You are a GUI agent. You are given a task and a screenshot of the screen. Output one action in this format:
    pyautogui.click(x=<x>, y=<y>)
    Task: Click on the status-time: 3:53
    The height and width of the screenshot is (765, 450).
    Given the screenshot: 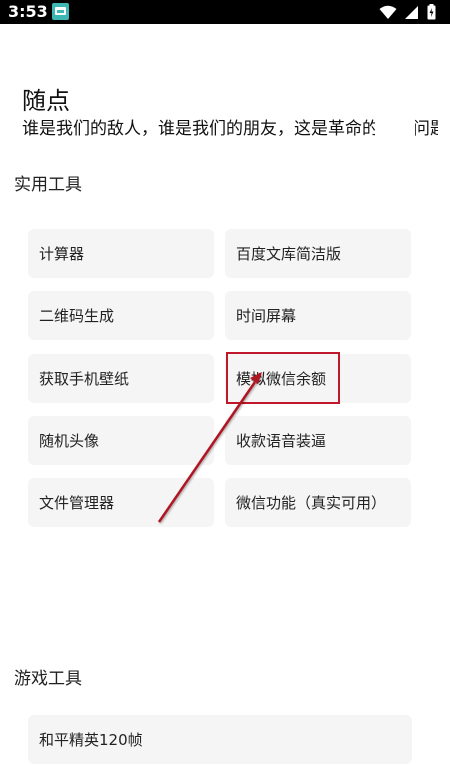 What is the action you would take?
    pyautogui.click(x=28, y=11)
    